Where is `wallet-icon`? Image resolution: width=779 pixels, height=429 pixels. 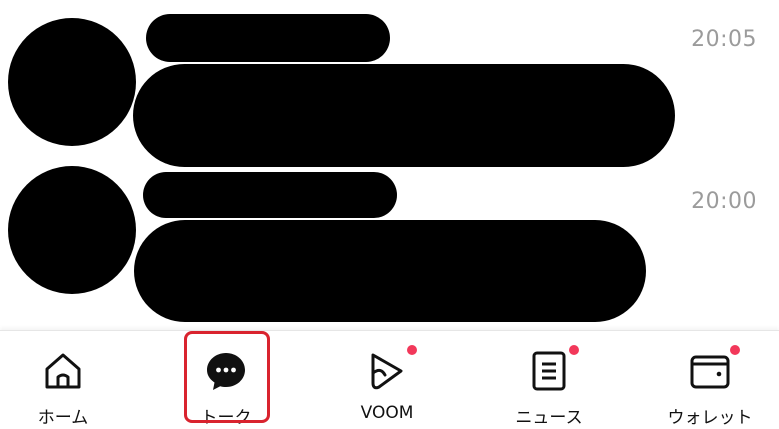 wallet-icon is located at coordinates (714, 369).